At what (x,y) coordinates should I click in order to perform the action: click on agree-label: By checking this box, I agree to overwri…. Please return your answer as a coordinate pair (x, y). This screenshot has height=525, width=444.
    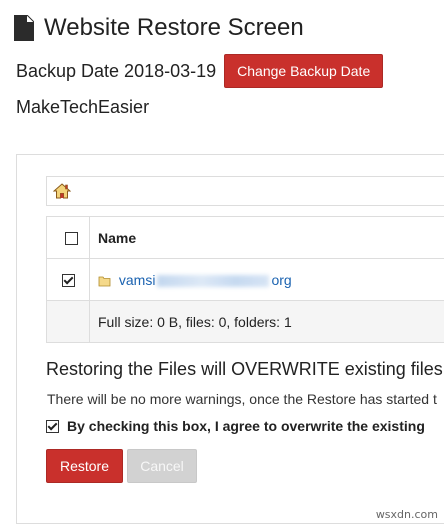
    Looking at the image, I should click on (246, 426).